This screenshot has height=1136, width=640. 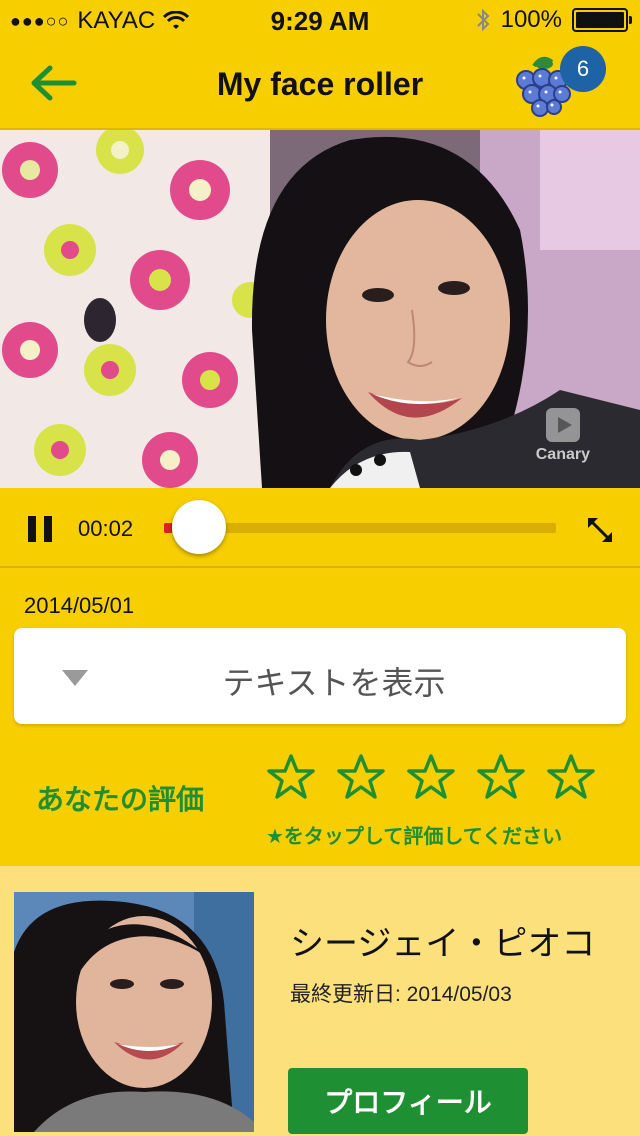 What do you see at coordinates (79, 605) in the screenshot?
I see `post-date: 2014/05/01` at bounding box center [79, 605].